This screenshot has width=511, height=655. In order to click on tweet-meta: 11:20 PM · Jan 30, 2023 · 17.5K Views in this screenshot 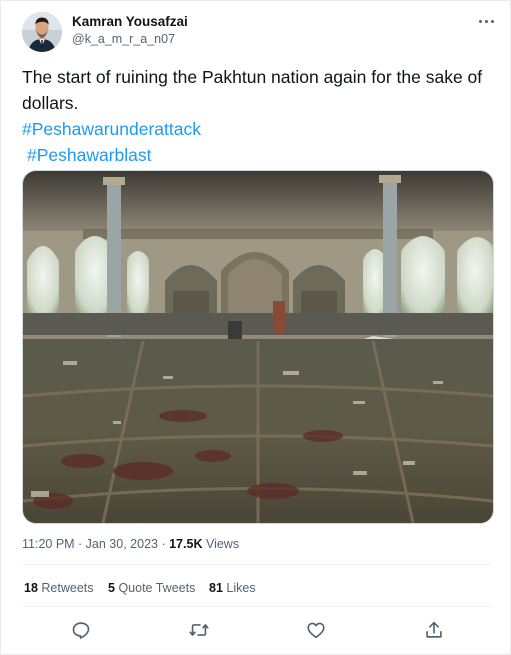, I will do `click(130, 544)`.